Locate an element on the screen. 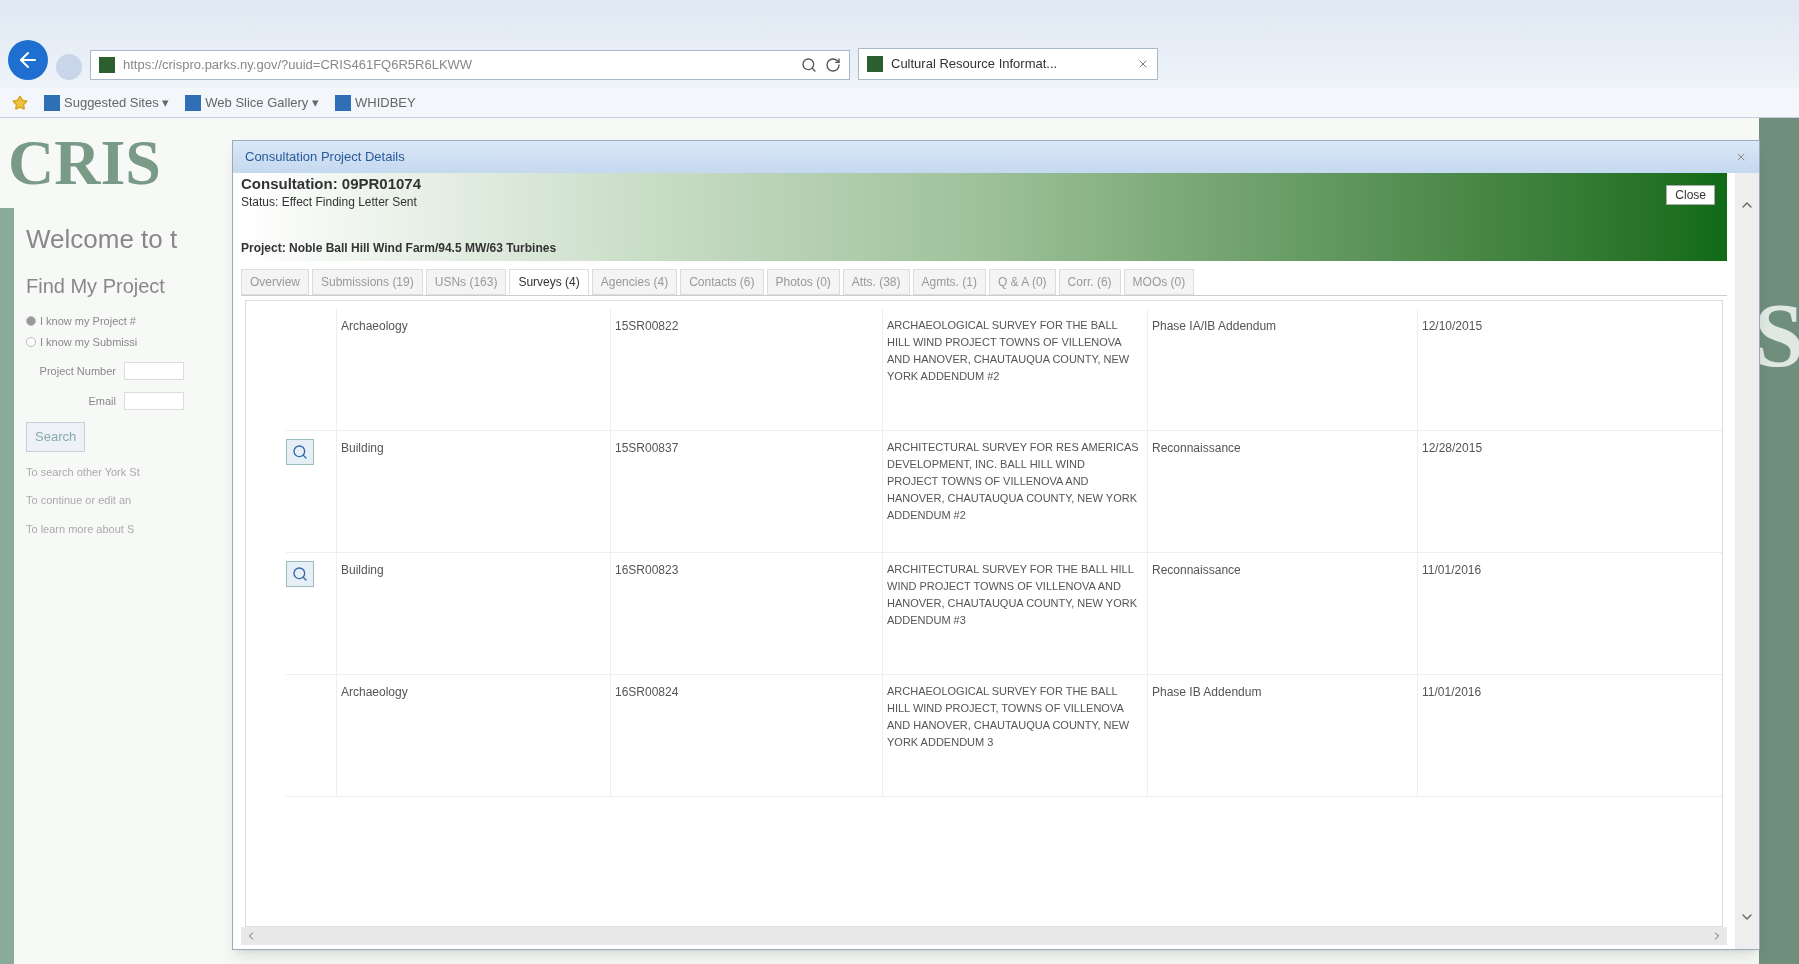 The image size is (1799, 964). search-button: Search is located at coordinates (56, 437).